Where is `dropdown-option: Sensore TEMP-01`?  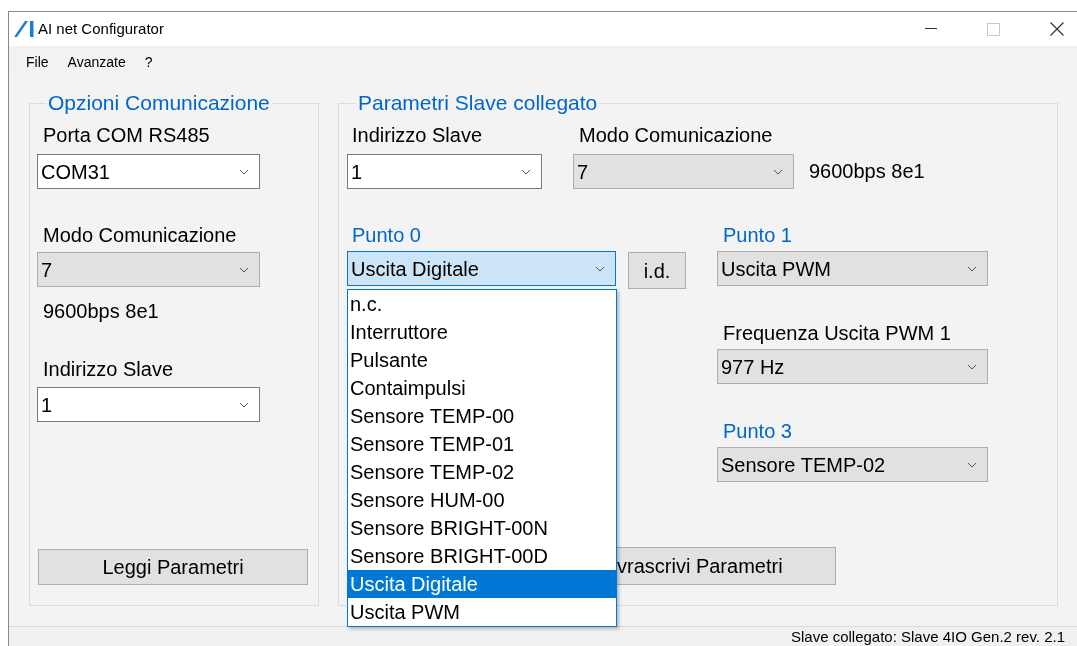 dropdown-option: Sensore TEMP-01 is located at coordinates (482, 444).